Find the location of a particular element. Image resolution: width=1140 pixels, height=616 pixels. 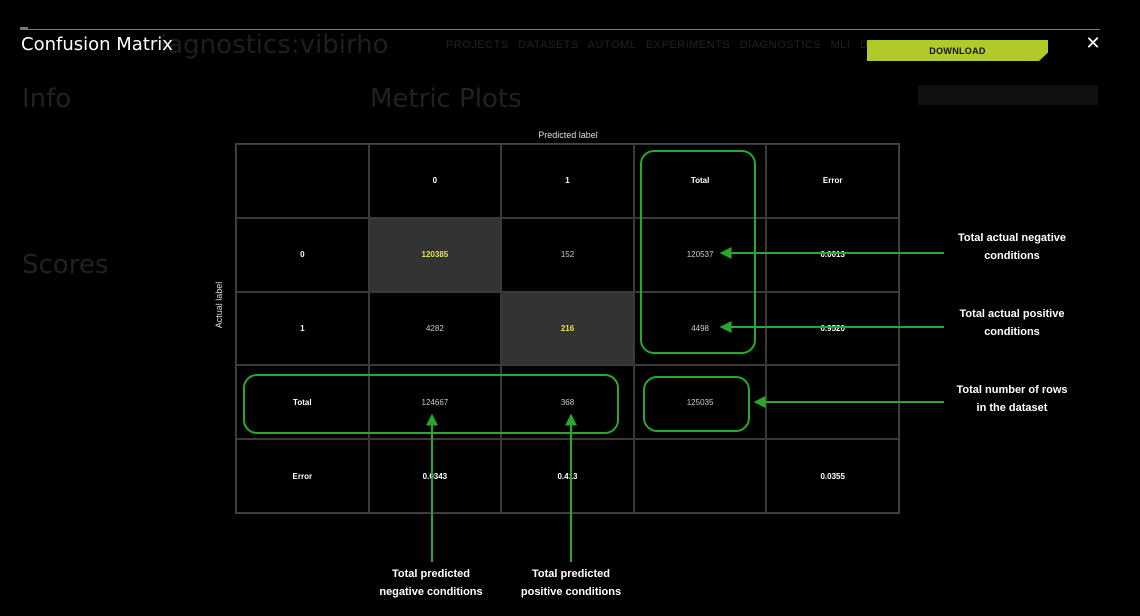

matrix-cell-true-positive: 216 is located at coordinates (567, 328).